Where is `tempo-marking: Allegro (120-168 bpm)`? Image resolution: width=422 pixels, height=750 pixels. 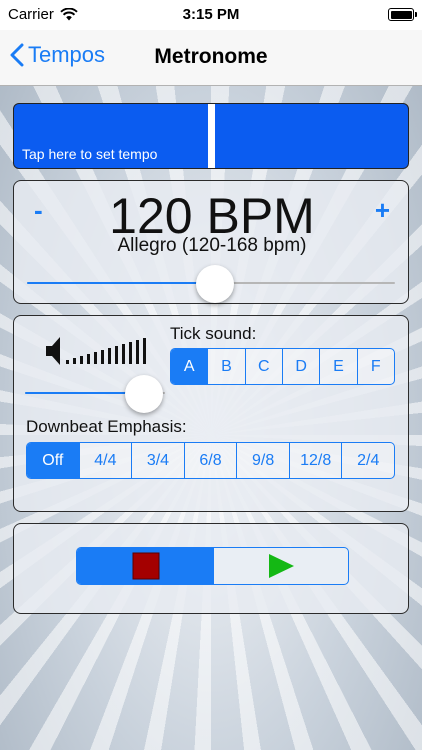
tempo-marking: Allegro (120-168 bpm) is located at coordinates (212, 245).